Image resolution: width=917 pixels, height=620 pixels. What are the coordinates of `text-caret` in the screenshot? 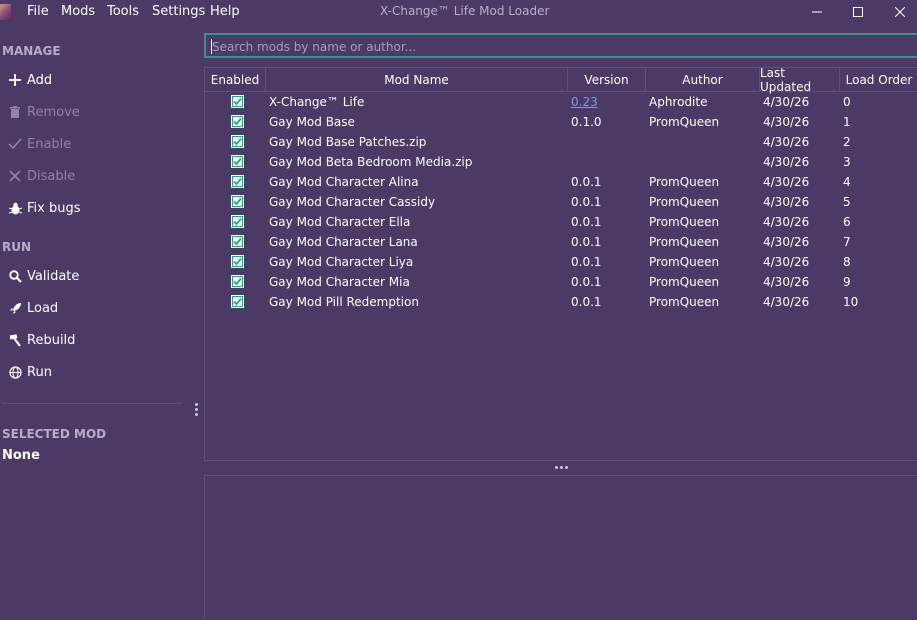 It's located at (211, 46).